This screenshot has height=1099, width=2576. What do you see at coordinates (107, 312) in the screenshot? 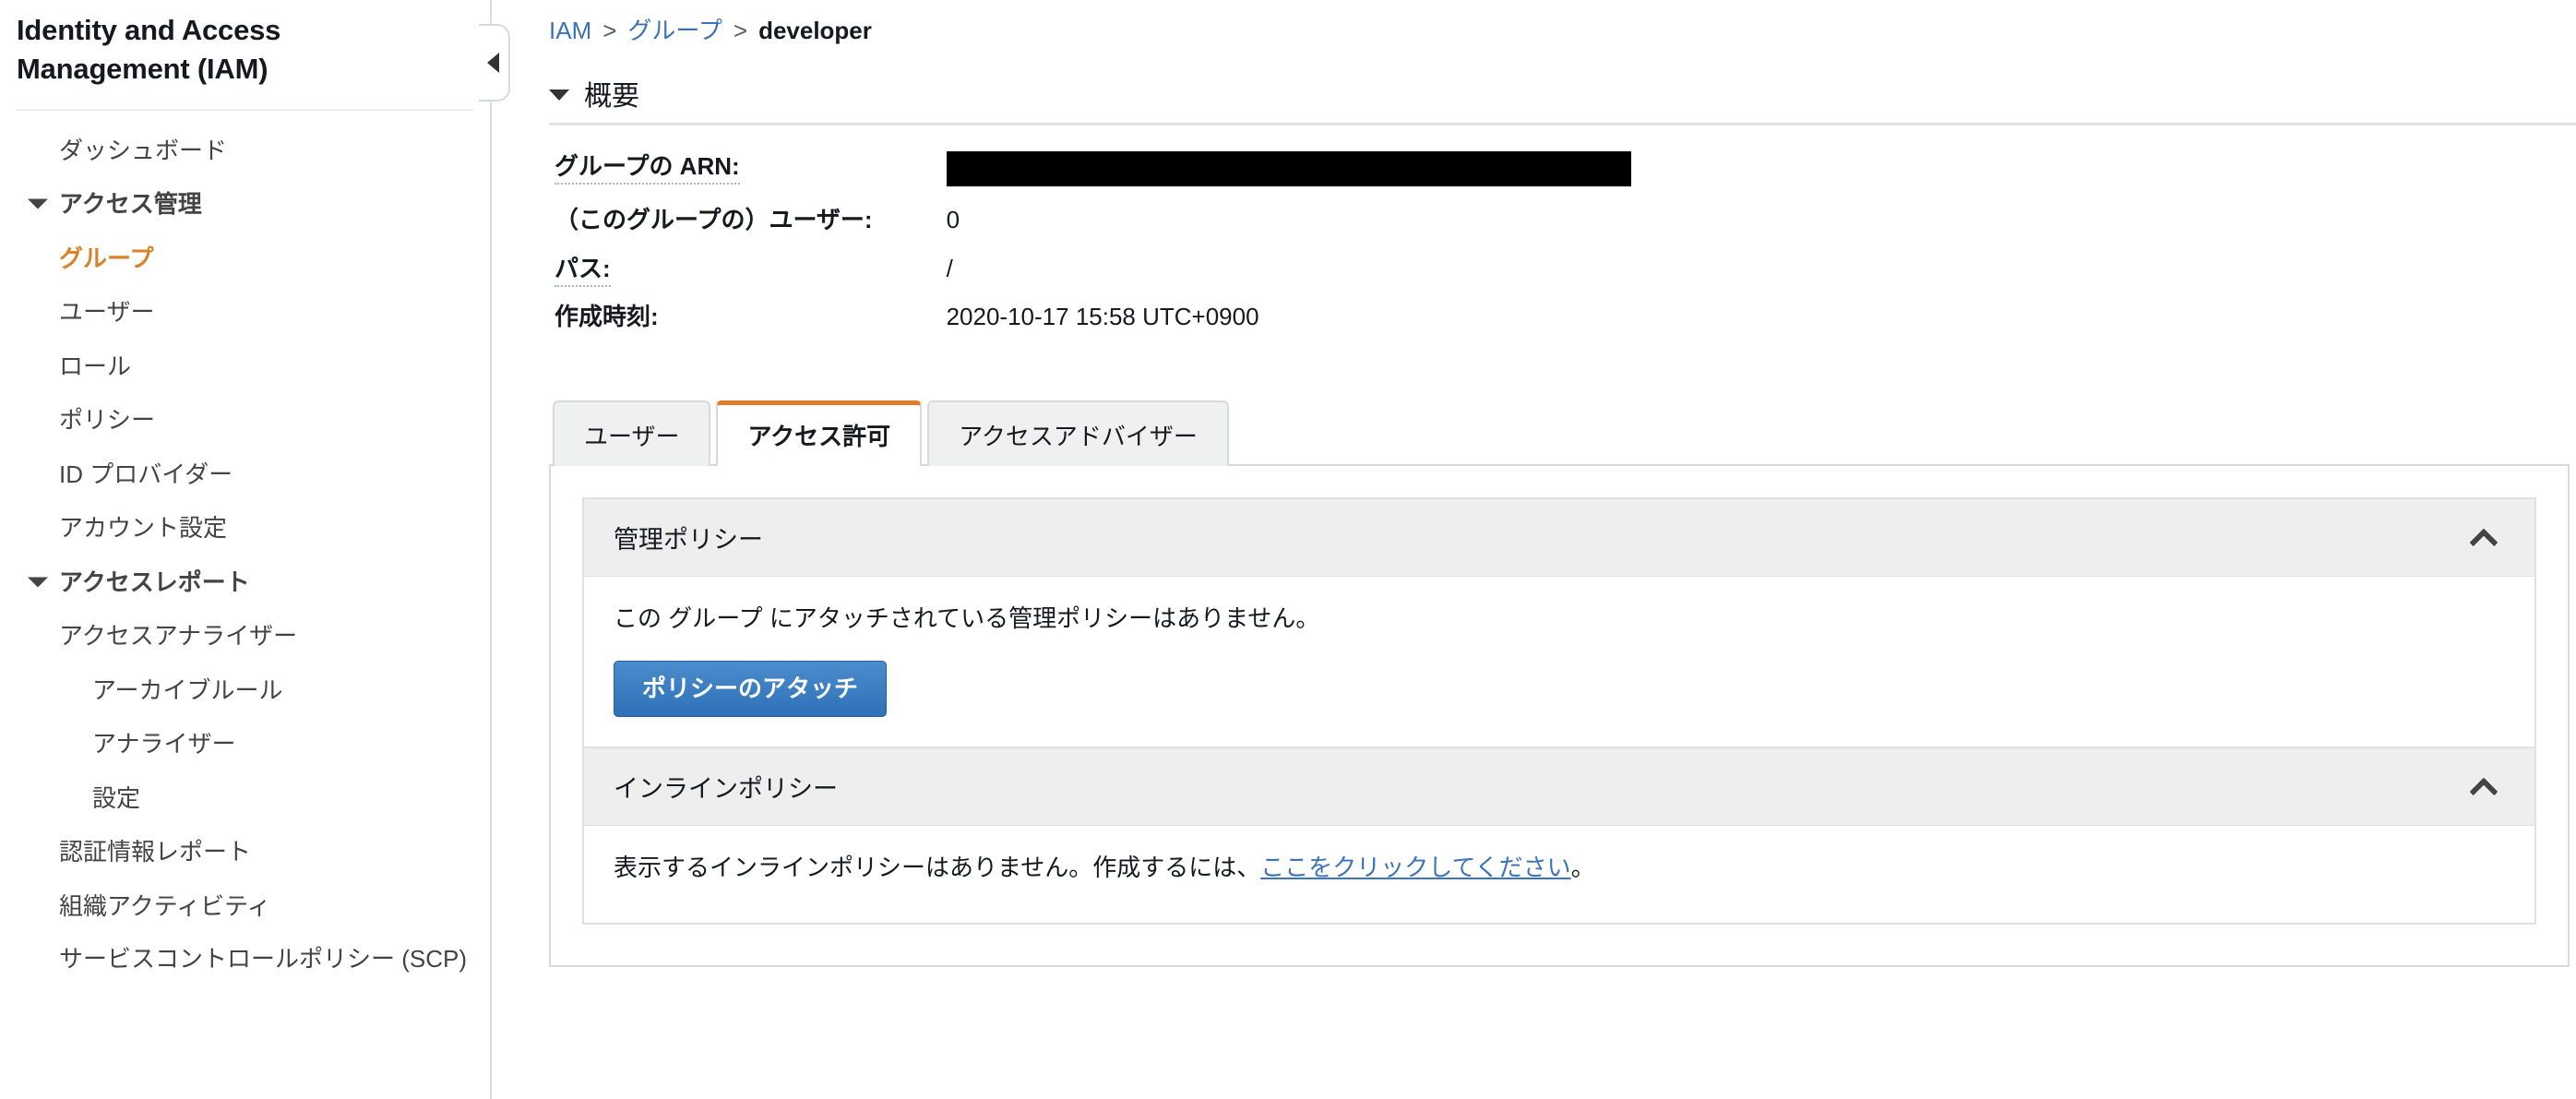
I see `sidebar-item-label: ユーザー` at bounding box center [107, 312].